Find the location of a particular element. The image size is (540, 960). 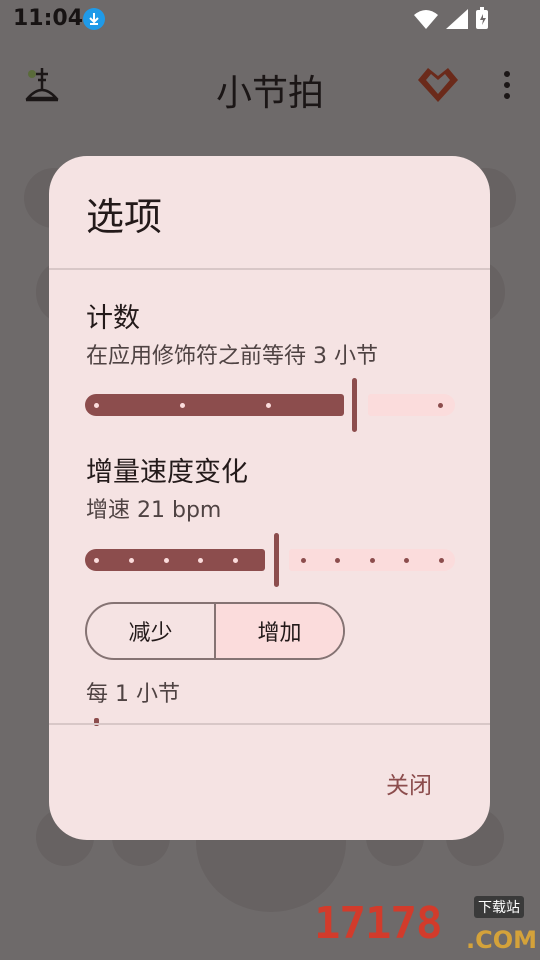

site-watermark: 17178 .COM 下载站 is located at coordinates (426, 926).